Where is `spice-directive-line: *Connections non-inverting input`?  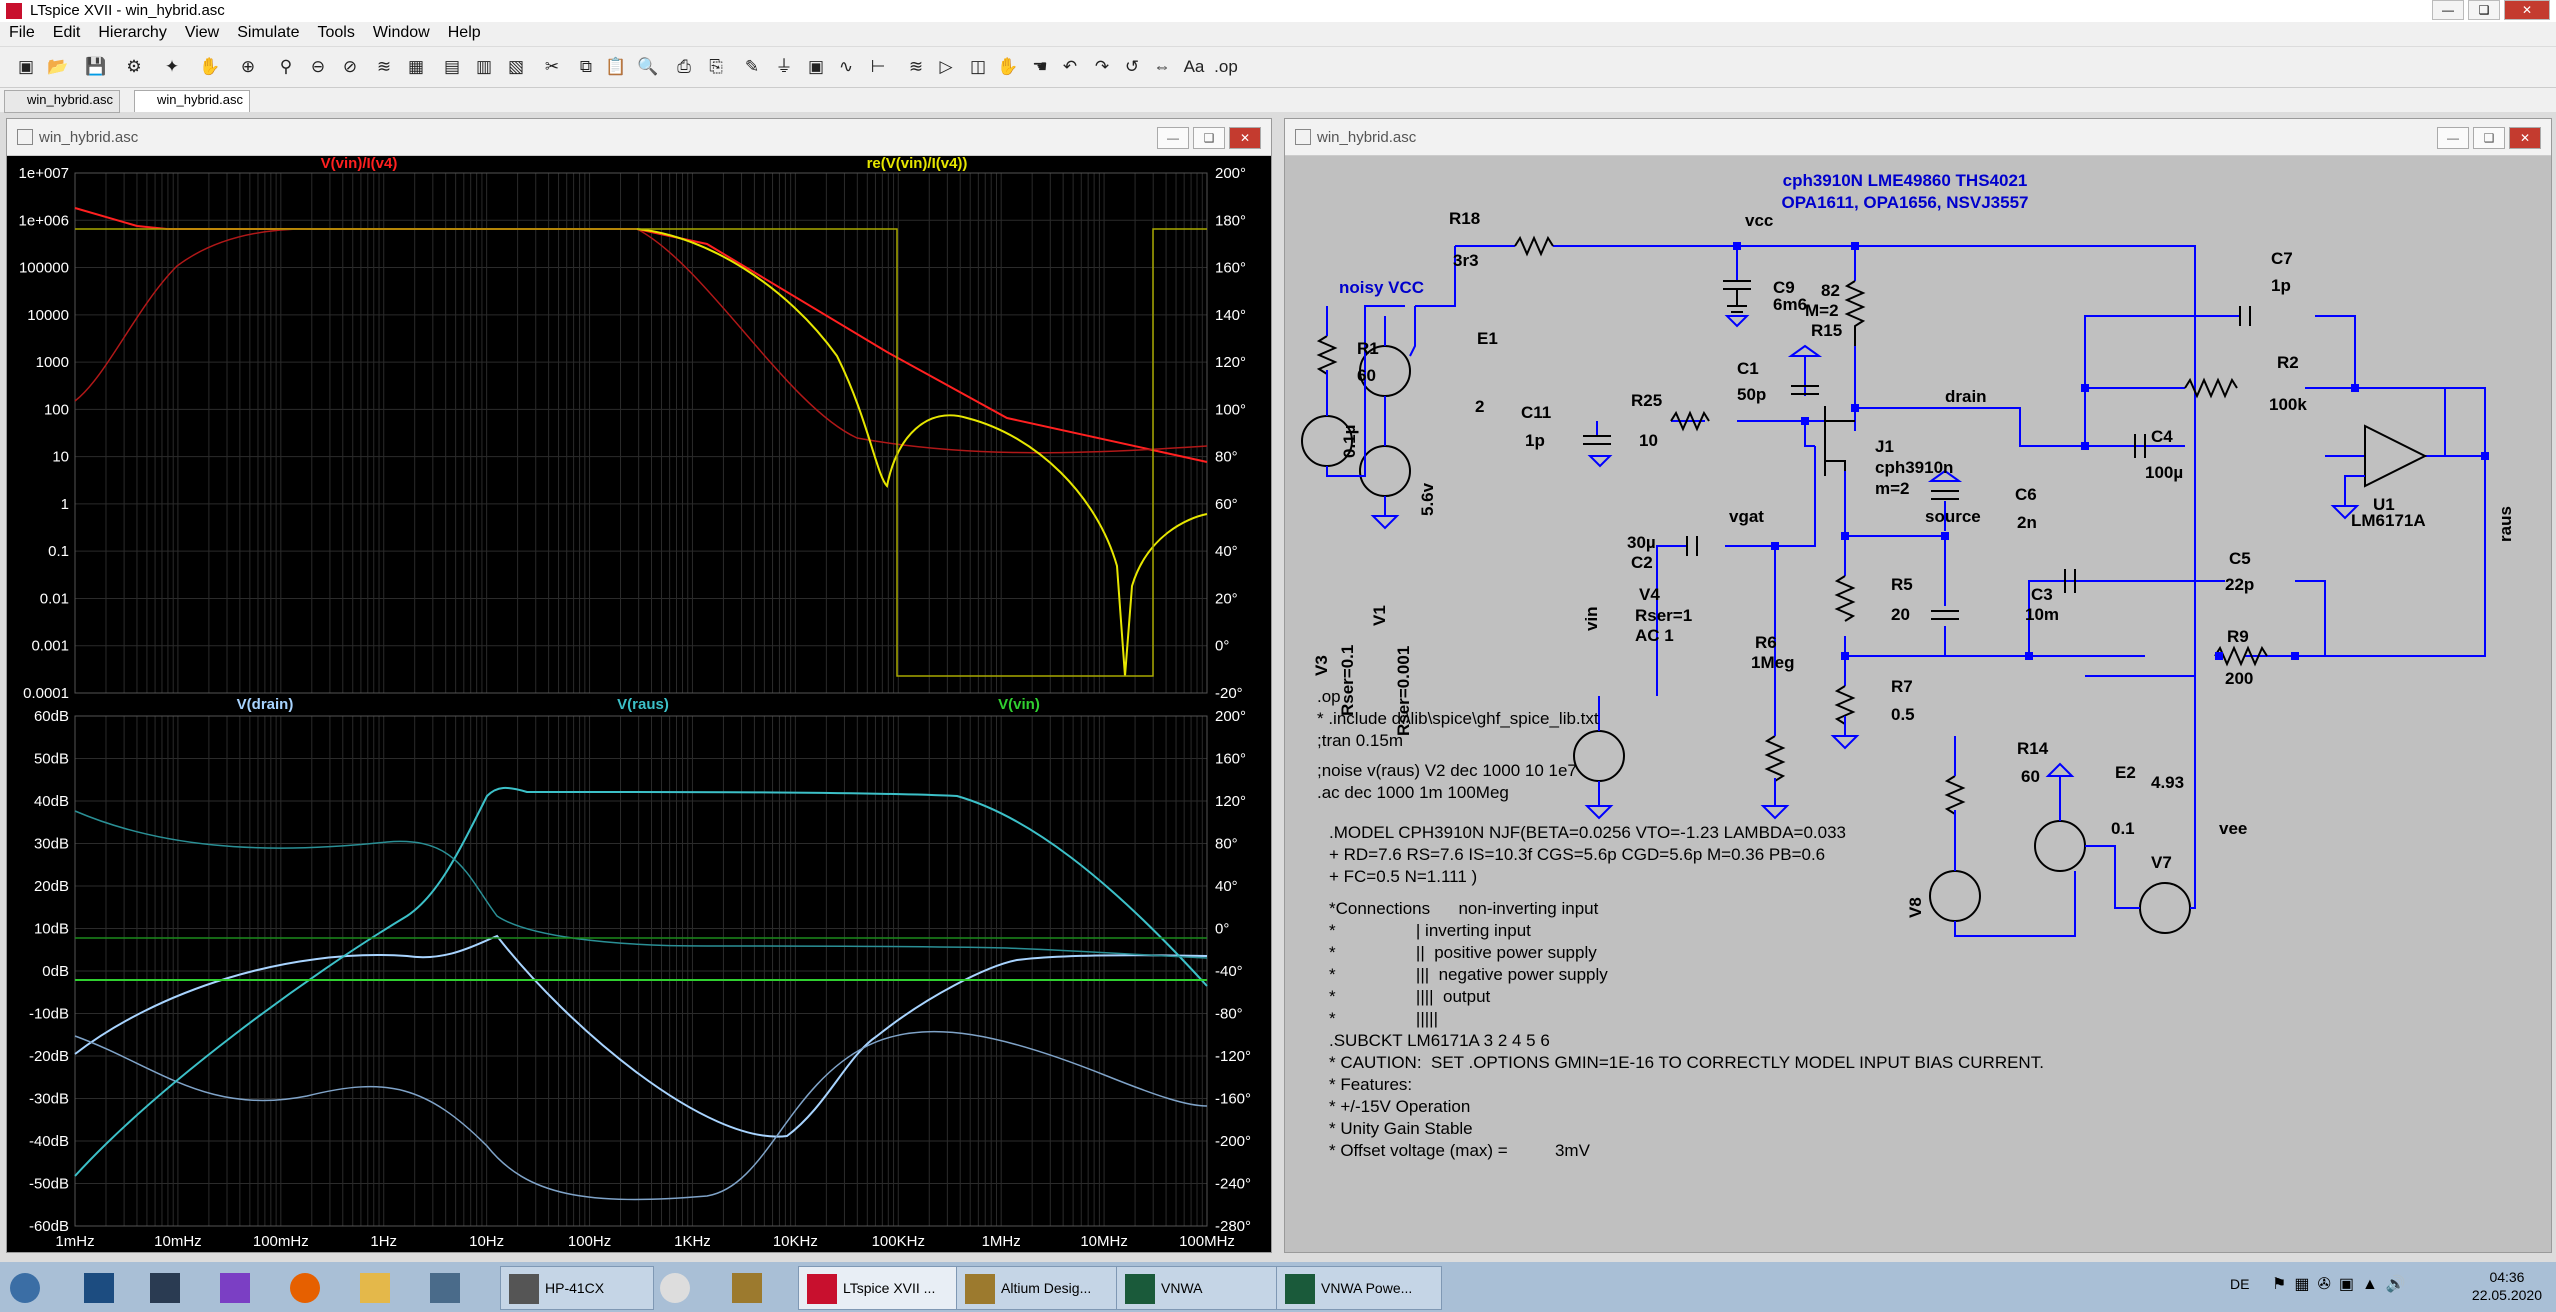 spice-directive-line: *Connections non-inverting input is located at coordinates (1686, 909).